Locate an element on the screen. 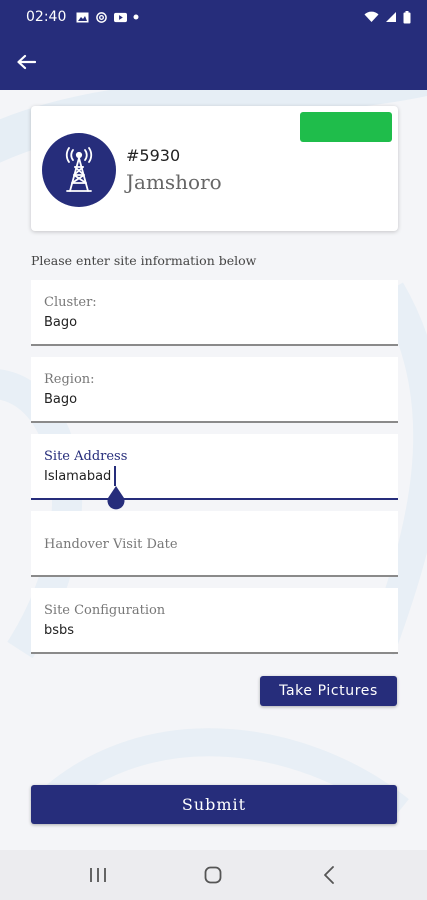 This screenshot has width=427, height=900. handover-date-label: Handover Visit Date is located at coordinates (111, 544).